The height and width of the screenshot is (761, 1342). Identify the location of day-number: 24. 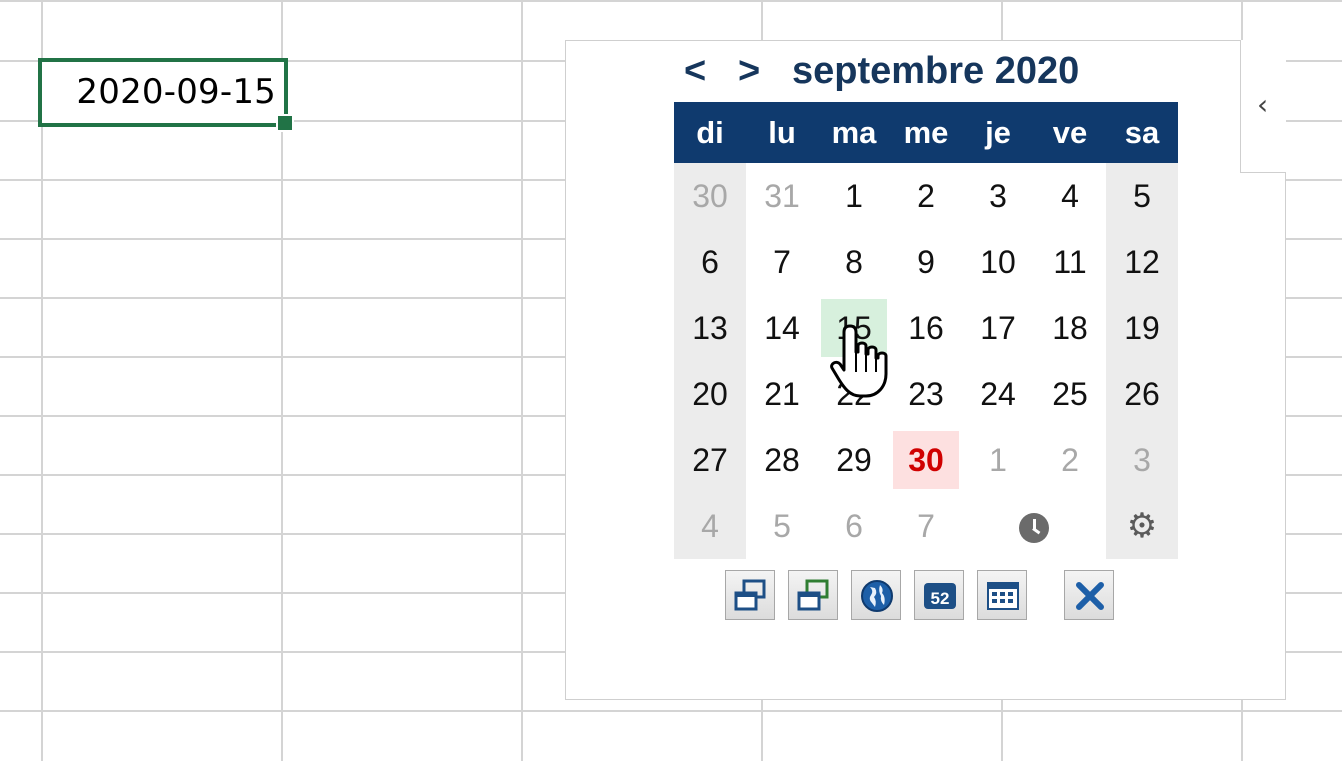
(998, 394).